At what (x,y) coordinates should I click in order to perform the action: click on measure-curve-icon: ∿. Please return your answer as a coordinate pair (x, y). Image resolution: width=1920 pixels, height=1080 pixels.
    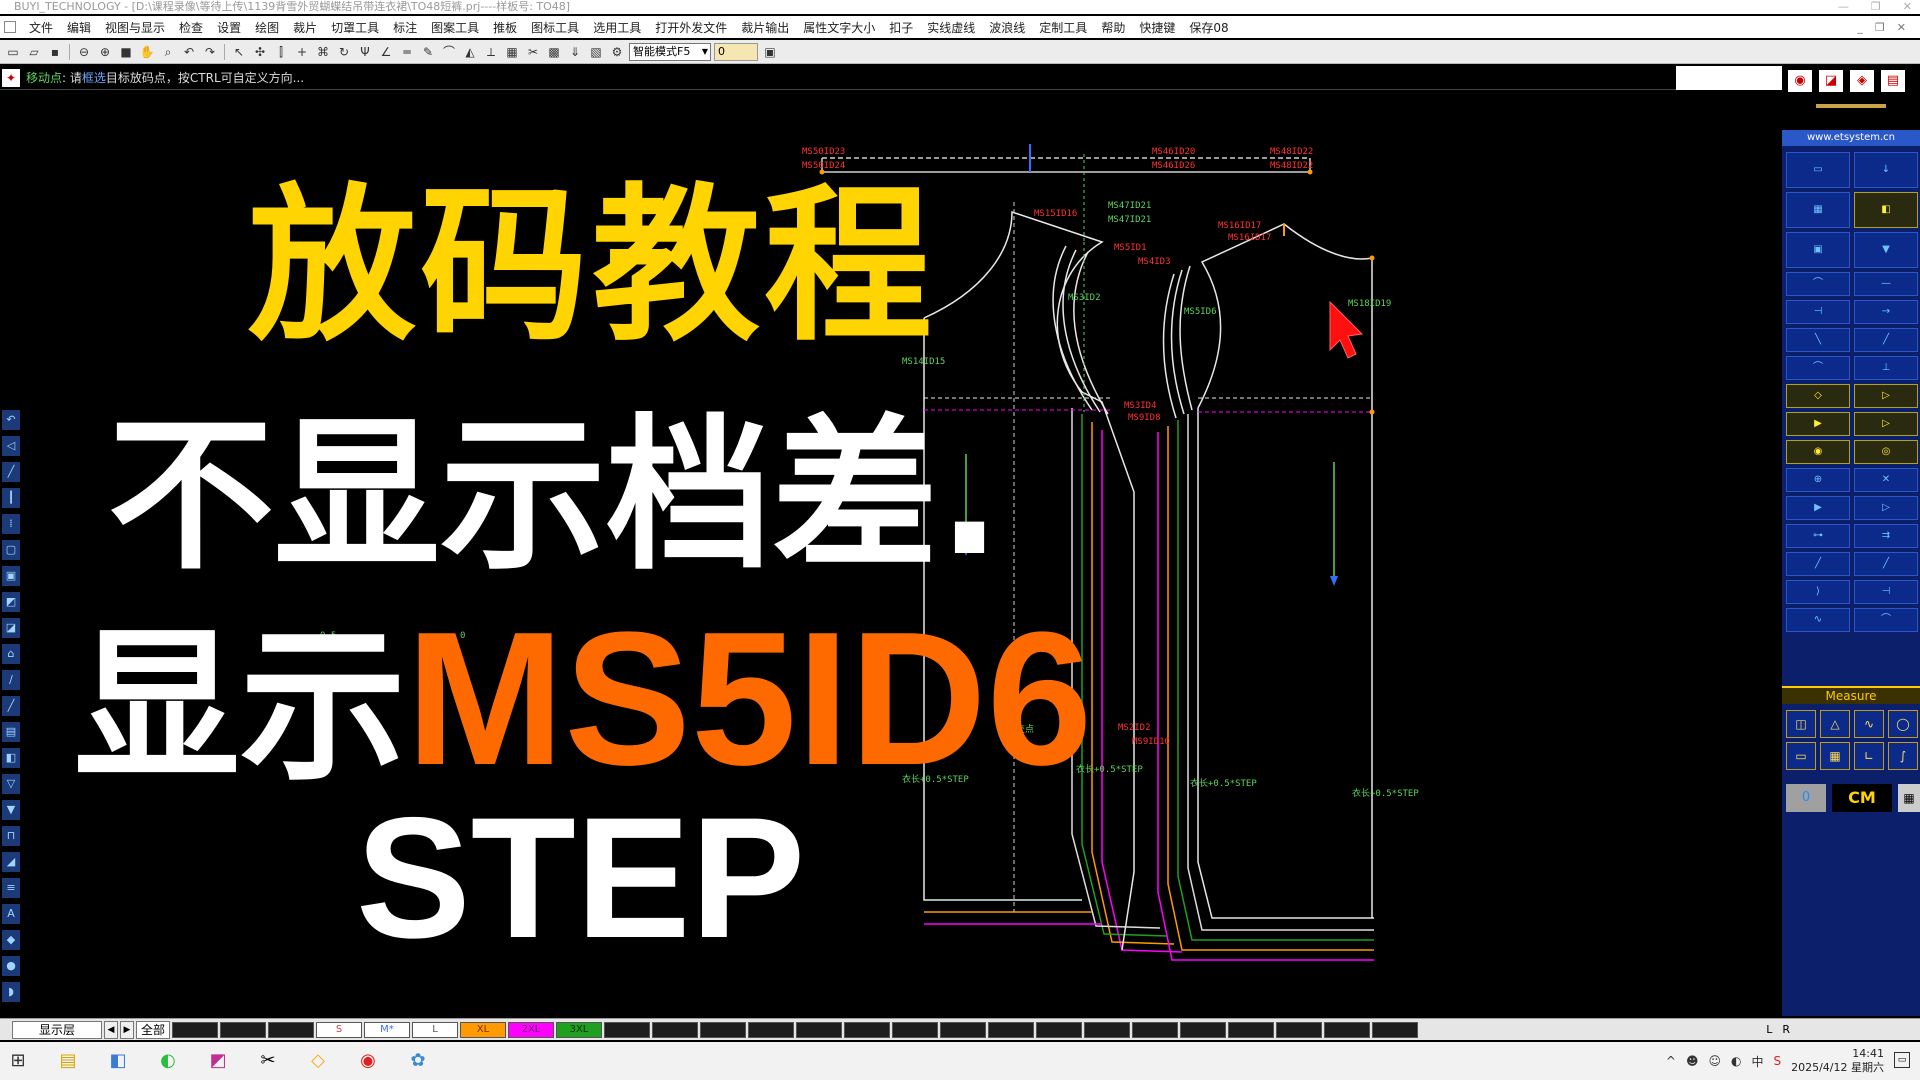
    Looking at the image, I should click on (1869, 724).